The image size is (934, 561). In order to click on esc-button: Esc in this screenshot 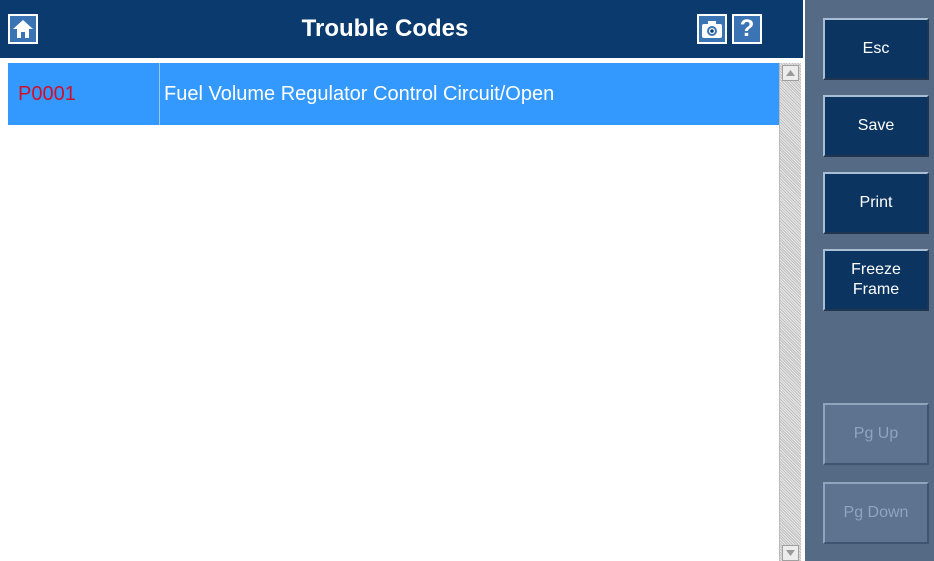, I will do `click(876, 49)`.